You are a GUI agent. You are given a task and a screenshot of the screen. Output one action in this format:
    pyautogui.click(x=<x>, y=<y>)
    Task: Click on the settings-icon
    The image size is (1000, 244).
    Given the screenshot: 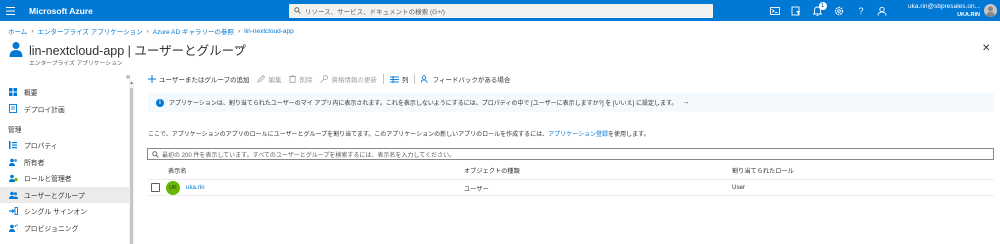 What is the action you would take?
    pyautogui.click(x=840, y=10)
    